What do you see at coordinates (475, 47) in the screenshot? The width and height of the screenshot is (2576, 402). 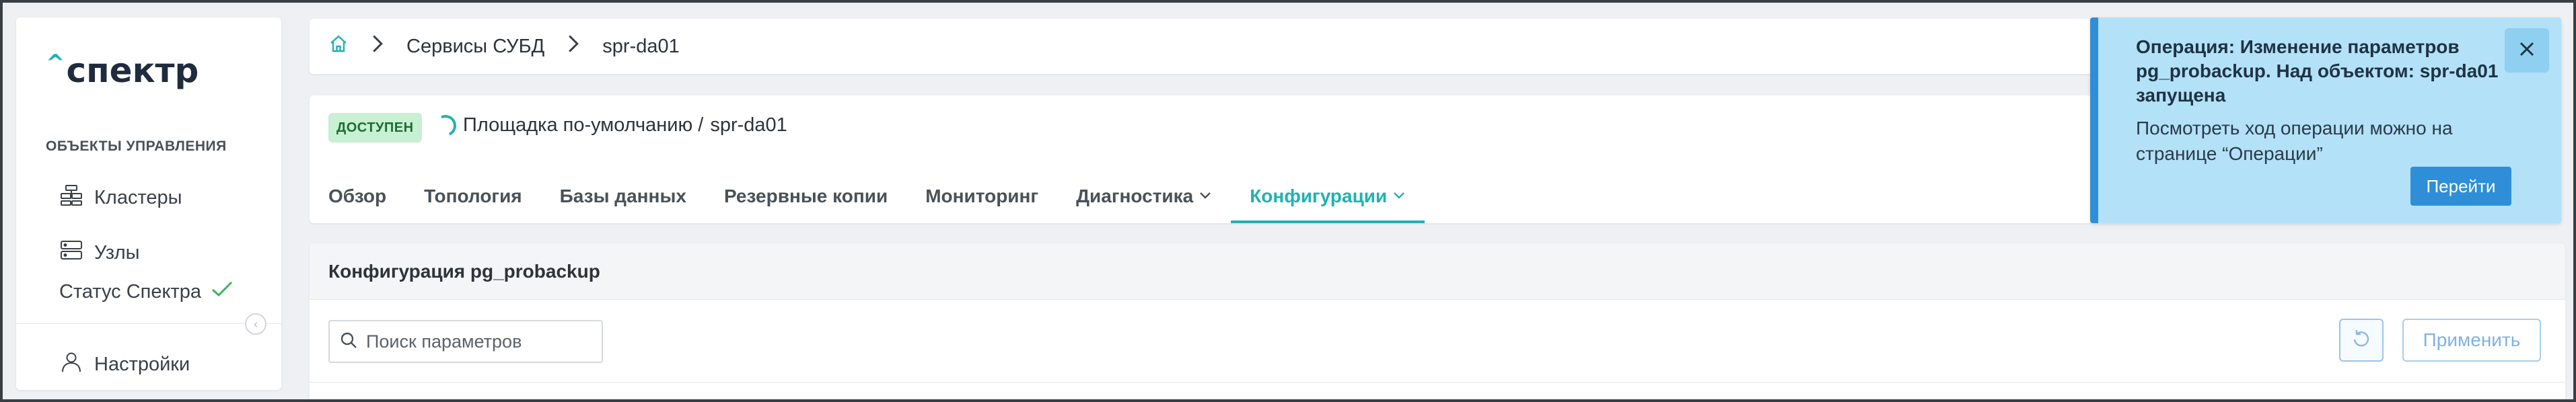 I see `breadcrumb-item-dbms-services: Сервисы СУБД` at bounding box center [475, 47].